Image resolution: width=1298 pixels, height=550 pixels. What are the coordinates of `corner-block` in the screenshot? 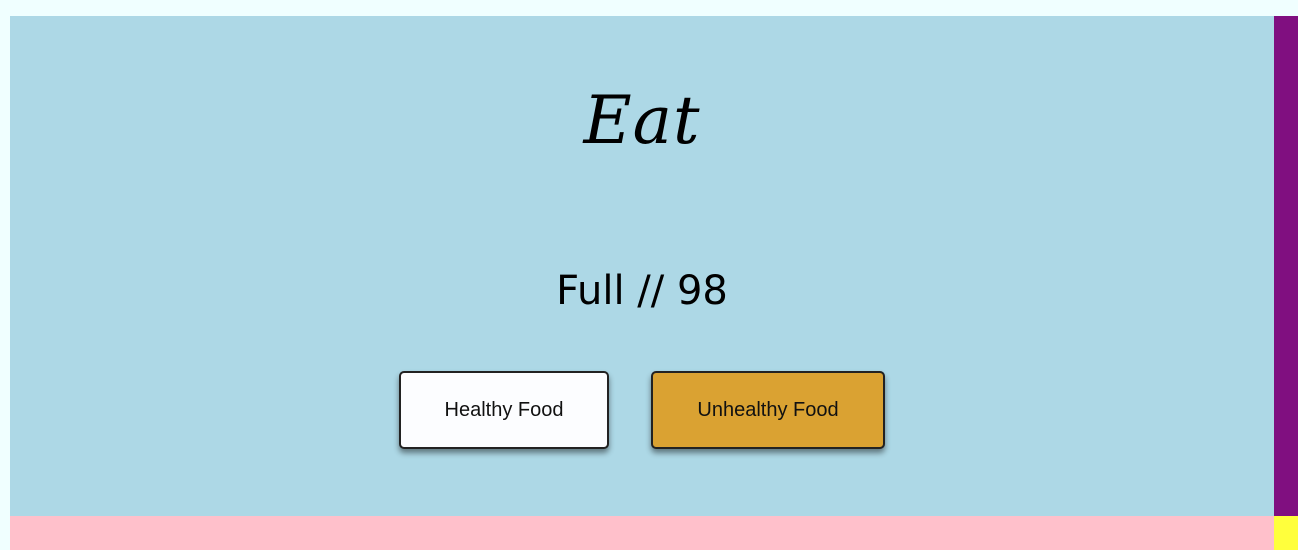 It's located at (1286, 533).